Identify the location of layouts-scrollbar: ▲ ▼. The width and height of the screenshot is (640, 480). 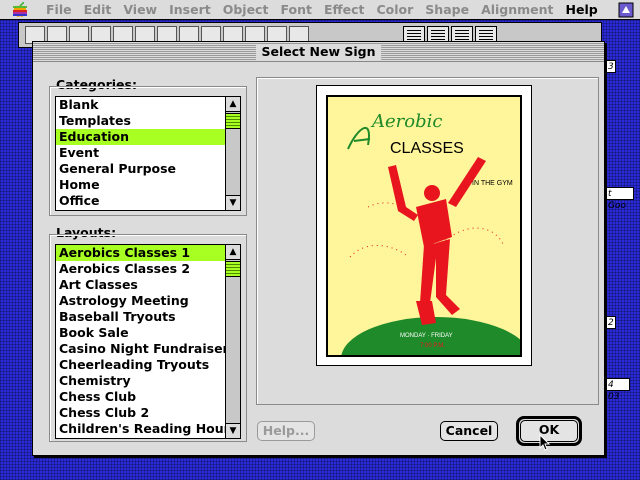
(232, 341).